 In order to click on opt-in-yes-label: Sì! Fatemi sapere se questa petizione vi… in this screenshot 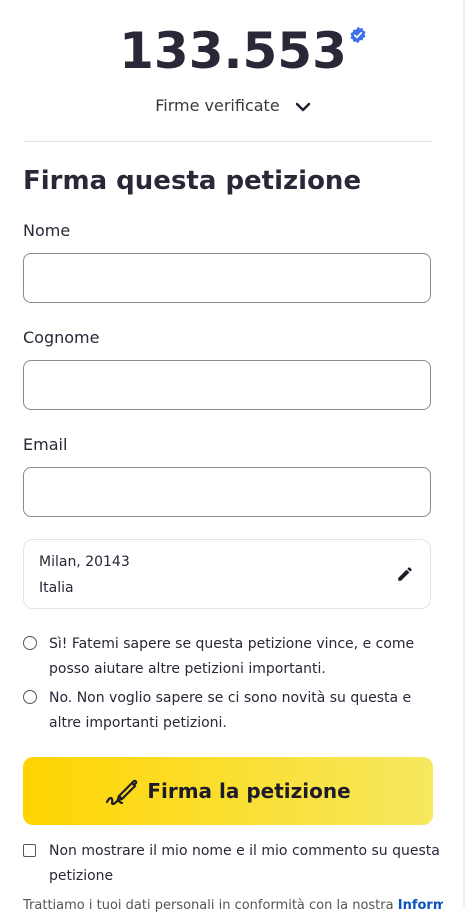, I will do `click(232, 656)`.